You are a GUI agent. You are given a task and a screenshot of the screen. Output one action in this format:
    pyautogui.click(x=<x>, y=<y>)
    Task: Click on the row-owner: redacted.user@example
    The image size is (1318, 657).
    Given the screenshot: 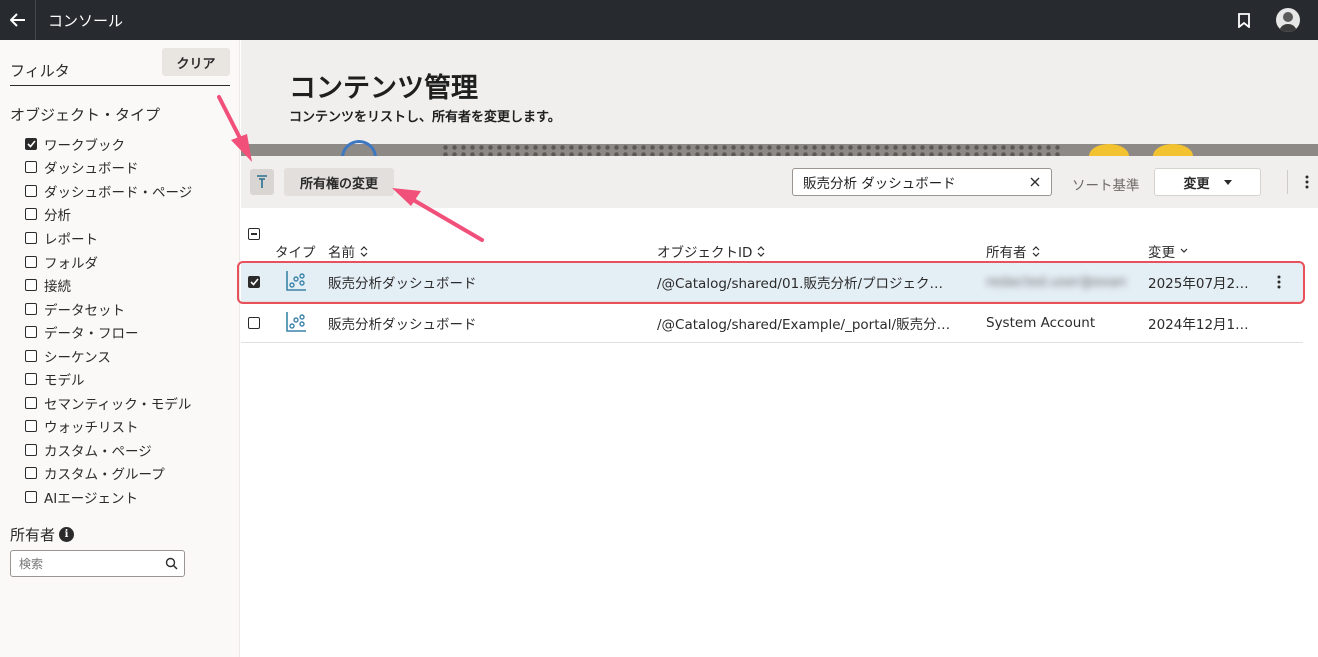 What is the action you would take?
    pyautogui.click(x=1056, y=282)
    